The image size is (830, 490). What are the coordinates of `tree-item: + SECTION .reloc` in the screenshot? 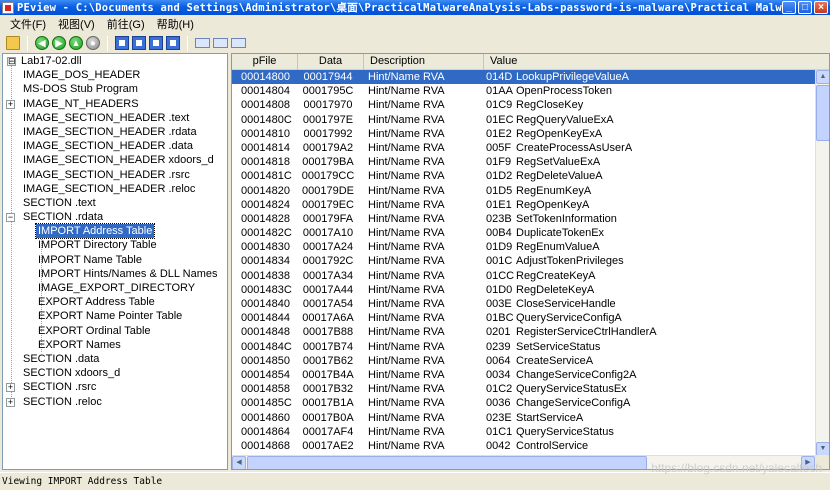 It's located at (115, 402).